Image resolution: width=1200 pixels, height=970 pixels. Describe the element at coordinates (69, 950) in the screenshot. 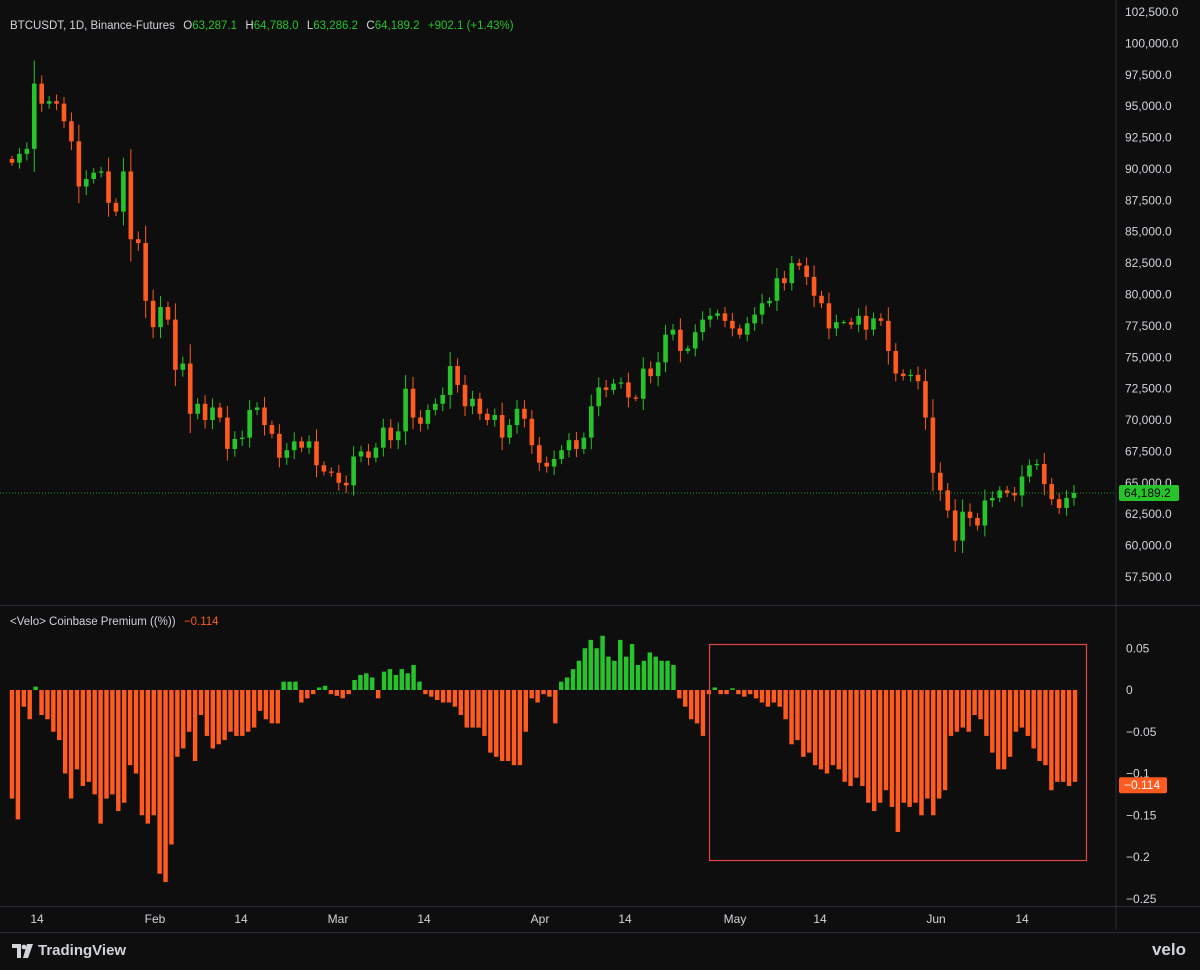

I see `tradingview-logo: TradingView` at that location.